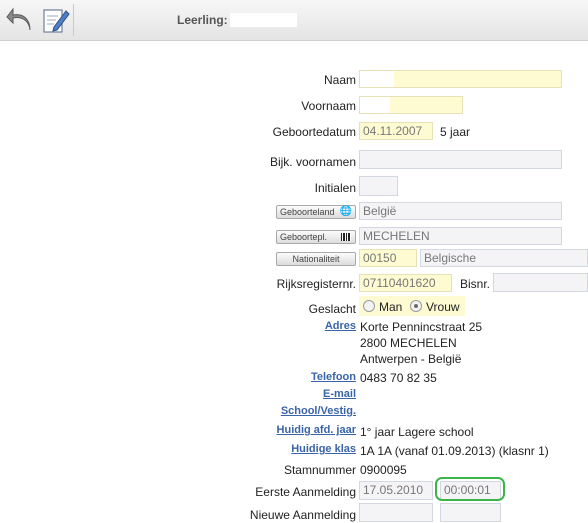  What do you see at coordinates (470, 512) in the screenshot?
I see `nieuwe-aanmelding-time` at bounding box center [470, 512].